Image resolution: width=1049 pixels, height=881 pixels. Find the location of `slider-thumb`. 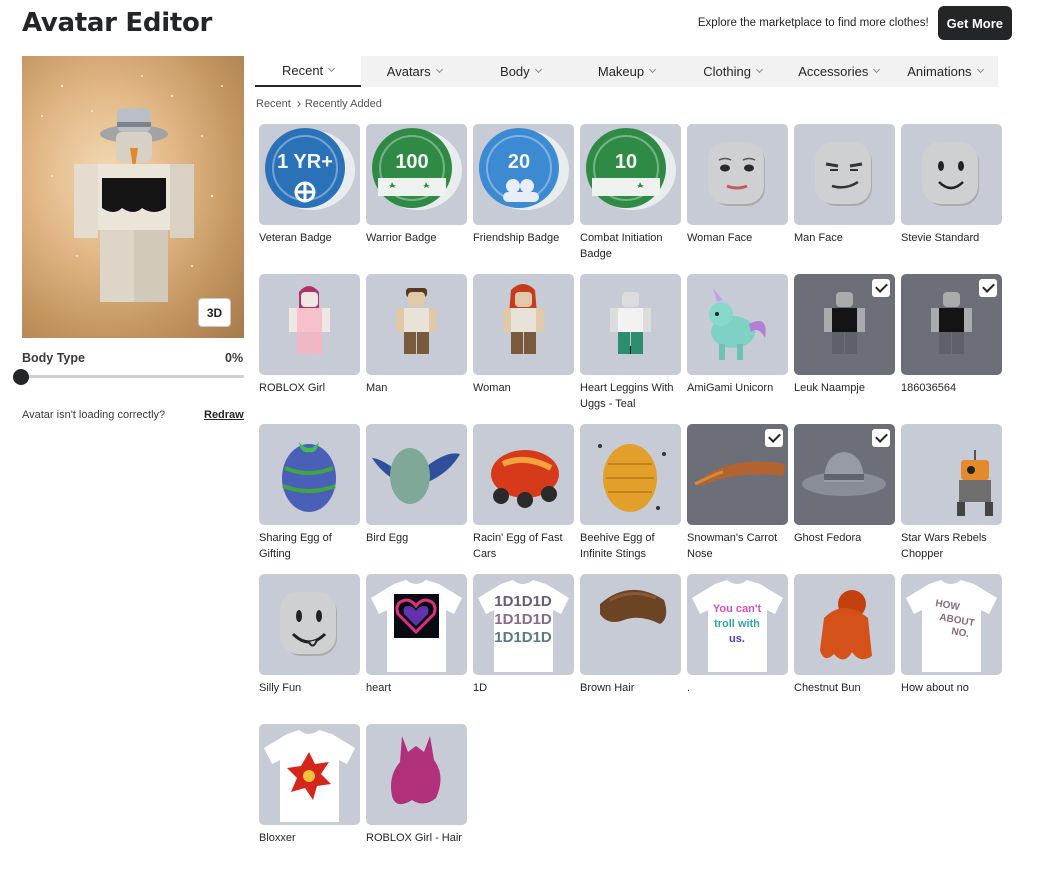

slider-thumb is located at coordinates (21, 377).